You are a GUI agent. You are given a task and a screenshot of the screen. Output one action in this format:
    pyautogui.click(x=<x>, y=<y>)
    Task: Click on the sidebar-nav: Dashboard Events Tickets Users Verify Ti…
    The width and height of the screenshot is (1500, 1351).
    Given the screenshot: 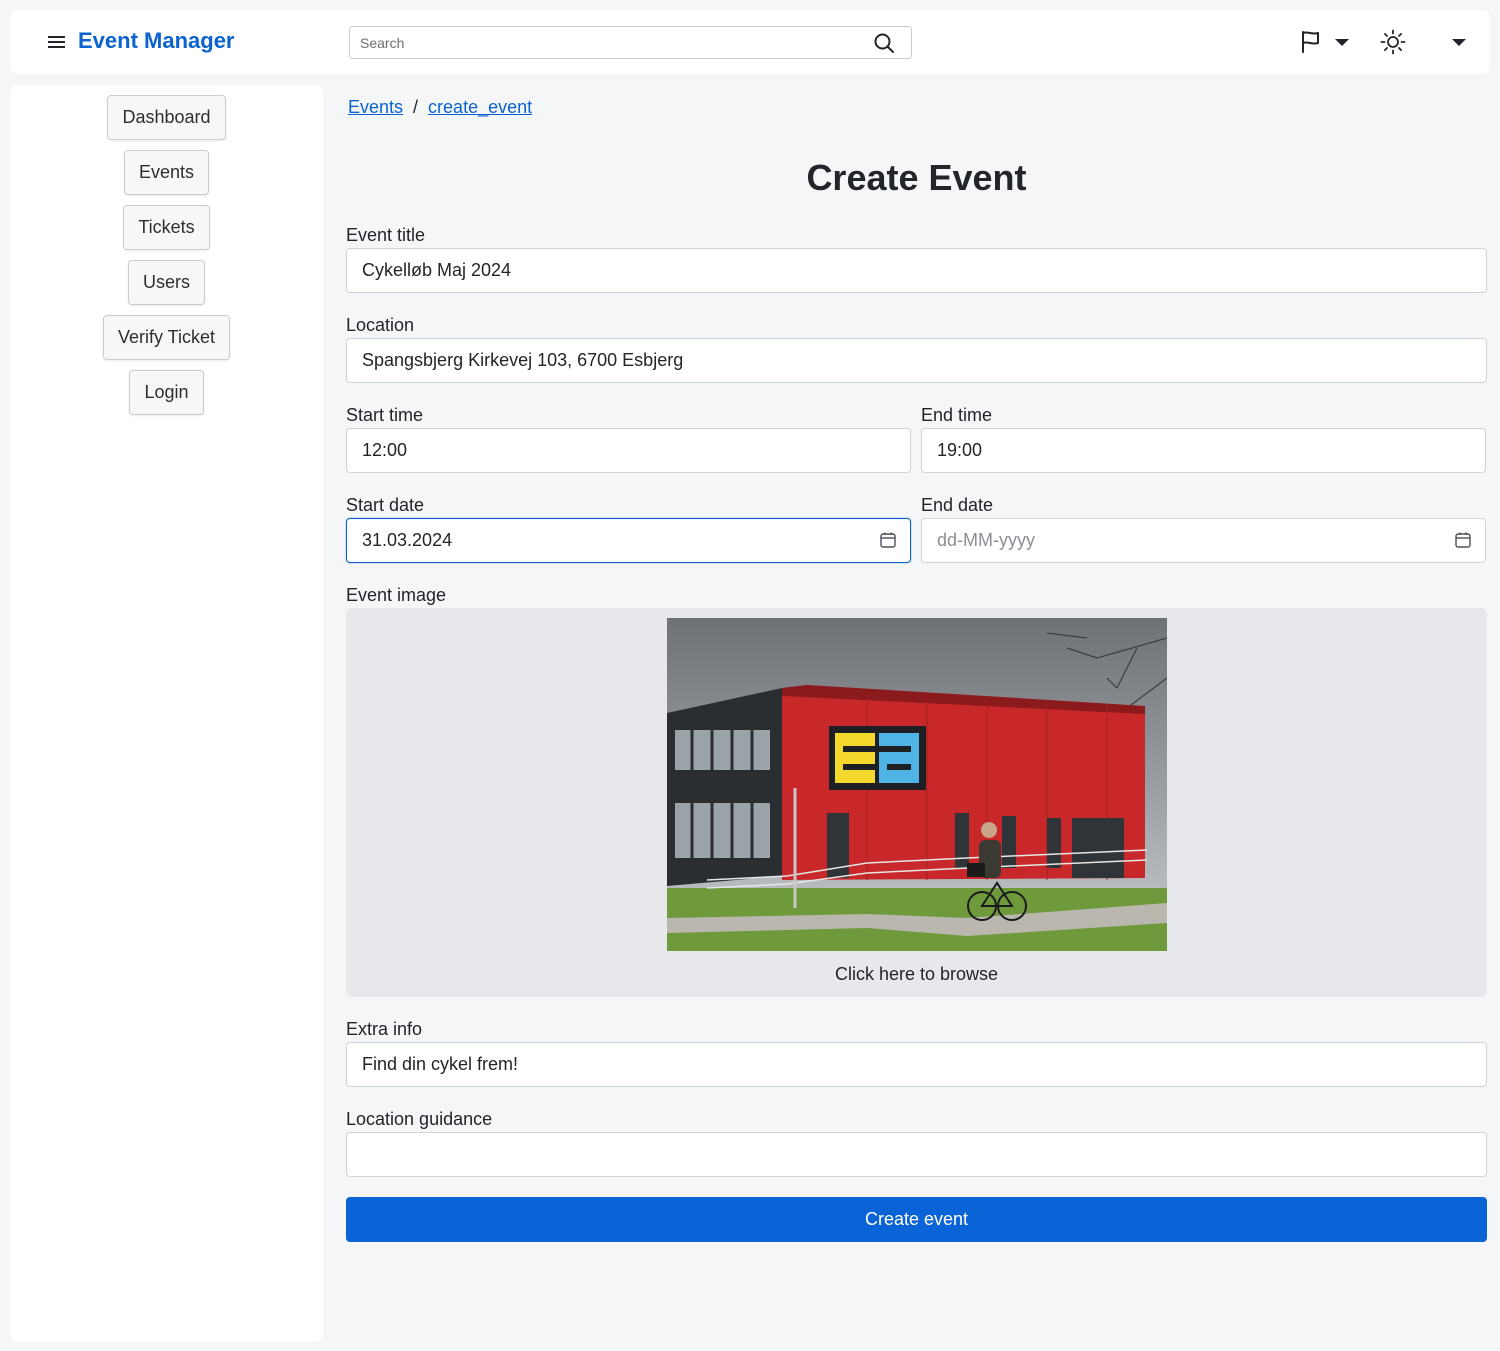 What is the action you would take?
    pyautogui.click(x=166, y=255)
    